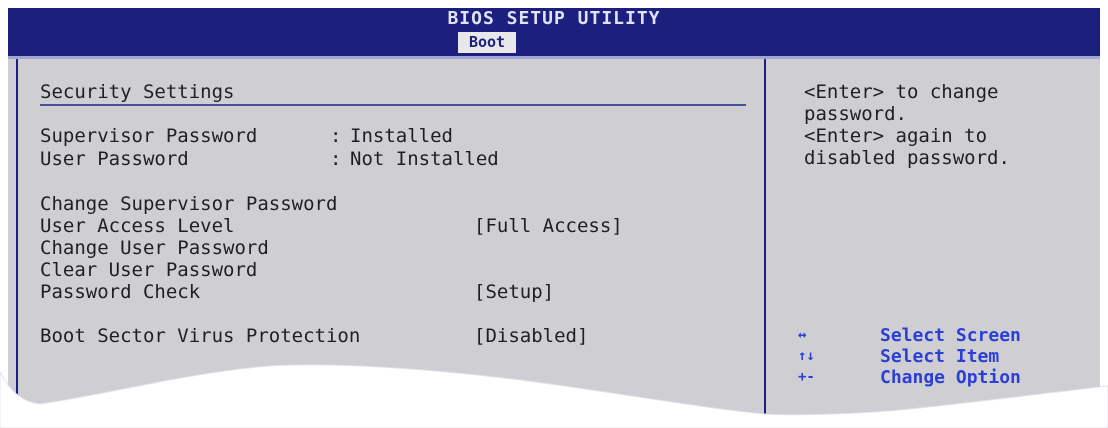 The width and height of the screenshot is (1108, 428). What do you see at coordinates (297, 292) in the screenshot?
I see `item-password-check: Password Check [Setup]` at bounding box center [297, 292].